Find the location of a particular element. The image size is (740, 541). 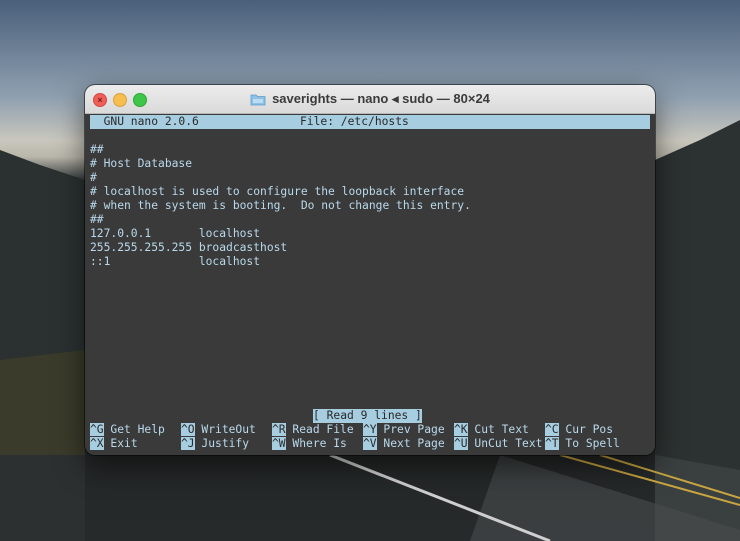

status-message: [ Read 9 lines ] is located at coordinates (367, 416).